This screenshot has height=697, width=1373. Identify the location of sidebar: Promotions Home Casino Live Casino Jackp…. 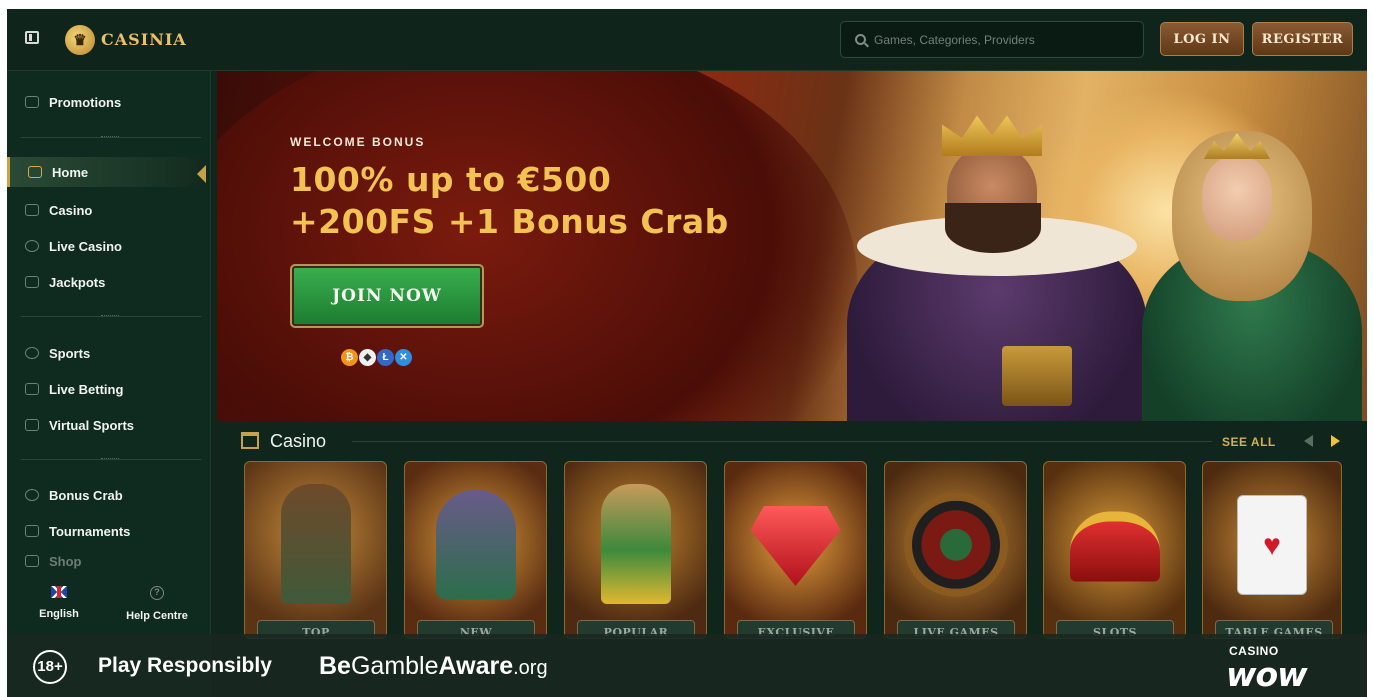
(109, 384).